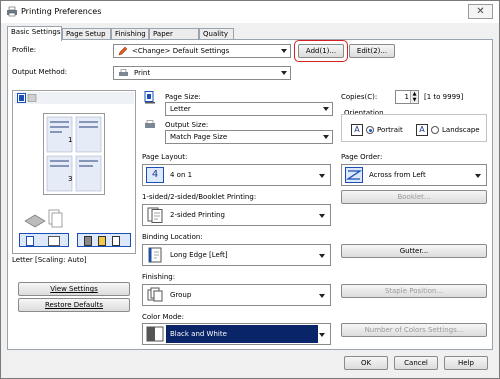 Image resolution: width=500 pixels, height=379 pixels. I want to click on output-size-select: Match Page Size, so click(249, 137).